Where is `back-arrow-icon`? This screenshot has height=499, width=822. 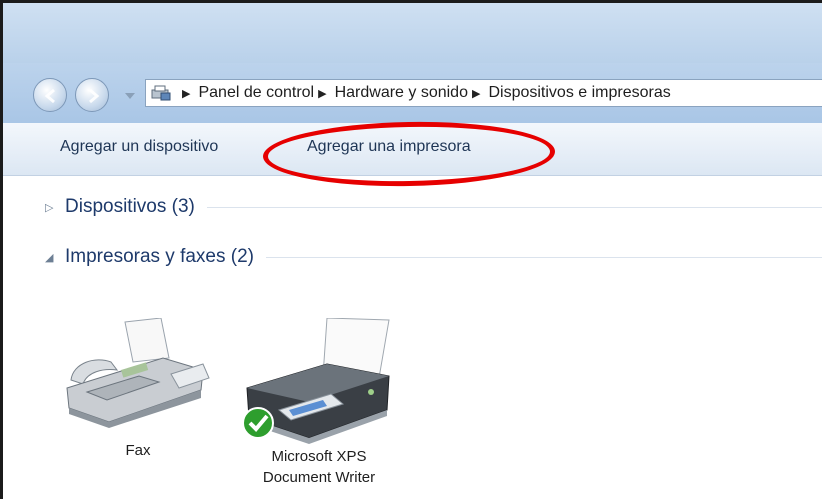
back-arrow-icon is located at coordinates (49, 96).